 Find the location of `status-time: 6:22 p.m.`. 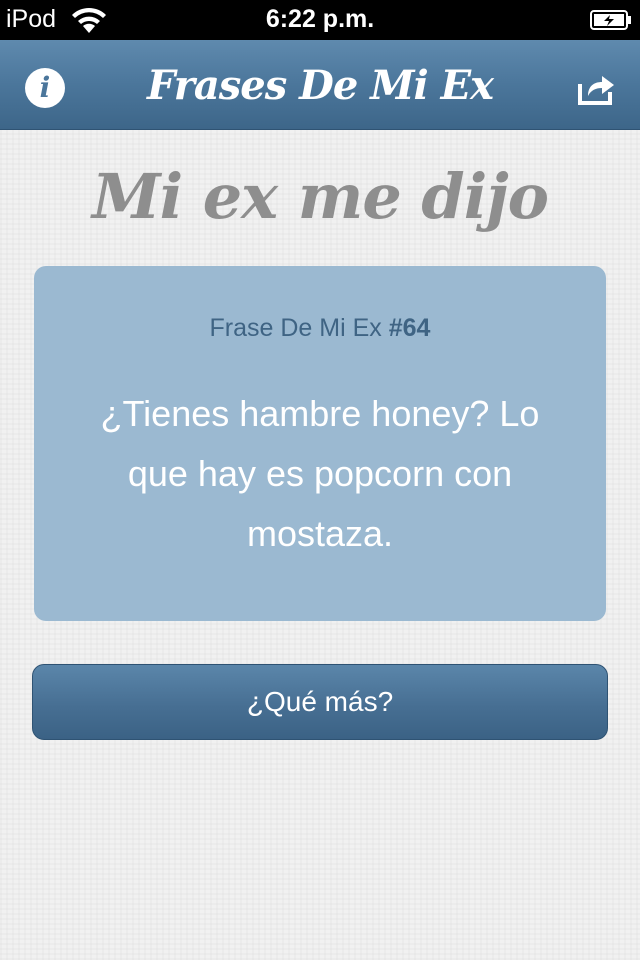

status-time: 6:22 p.m. is located at coordinates (320, 19).